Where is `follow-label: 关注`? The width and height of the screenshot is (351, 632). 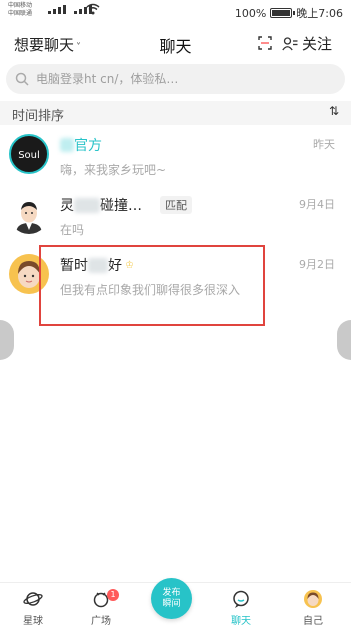
follow-label: 关注 is located at coordinates (317, 44).